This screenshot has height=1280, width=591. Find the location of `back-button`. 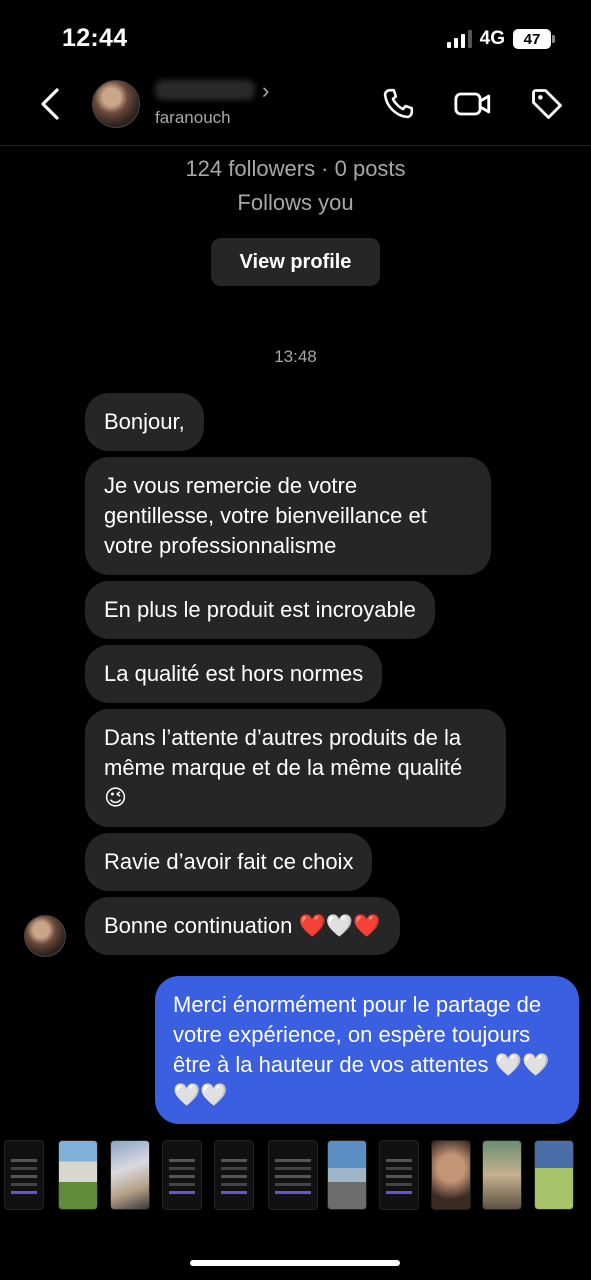

back-button is located at coordinates (50, 104).